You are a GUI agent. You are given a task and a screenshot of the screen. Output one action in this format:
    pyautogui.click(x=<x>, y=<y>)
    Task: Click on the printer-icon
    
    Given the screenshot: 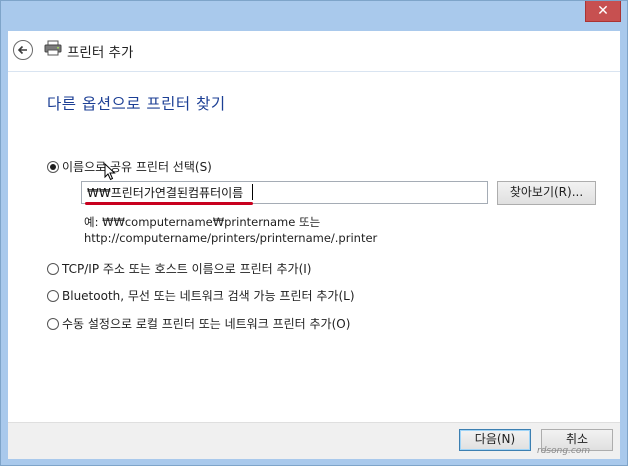 What is the action you would take?
    pyautogui.click(x=53, y=48)
    